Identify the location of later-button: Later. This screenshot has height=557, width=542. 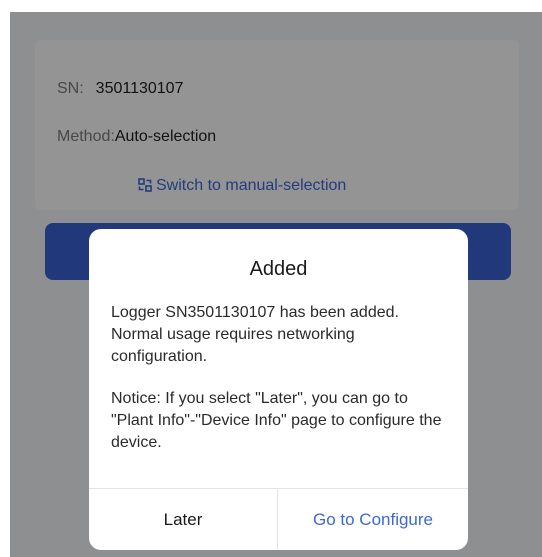
(183, 519).